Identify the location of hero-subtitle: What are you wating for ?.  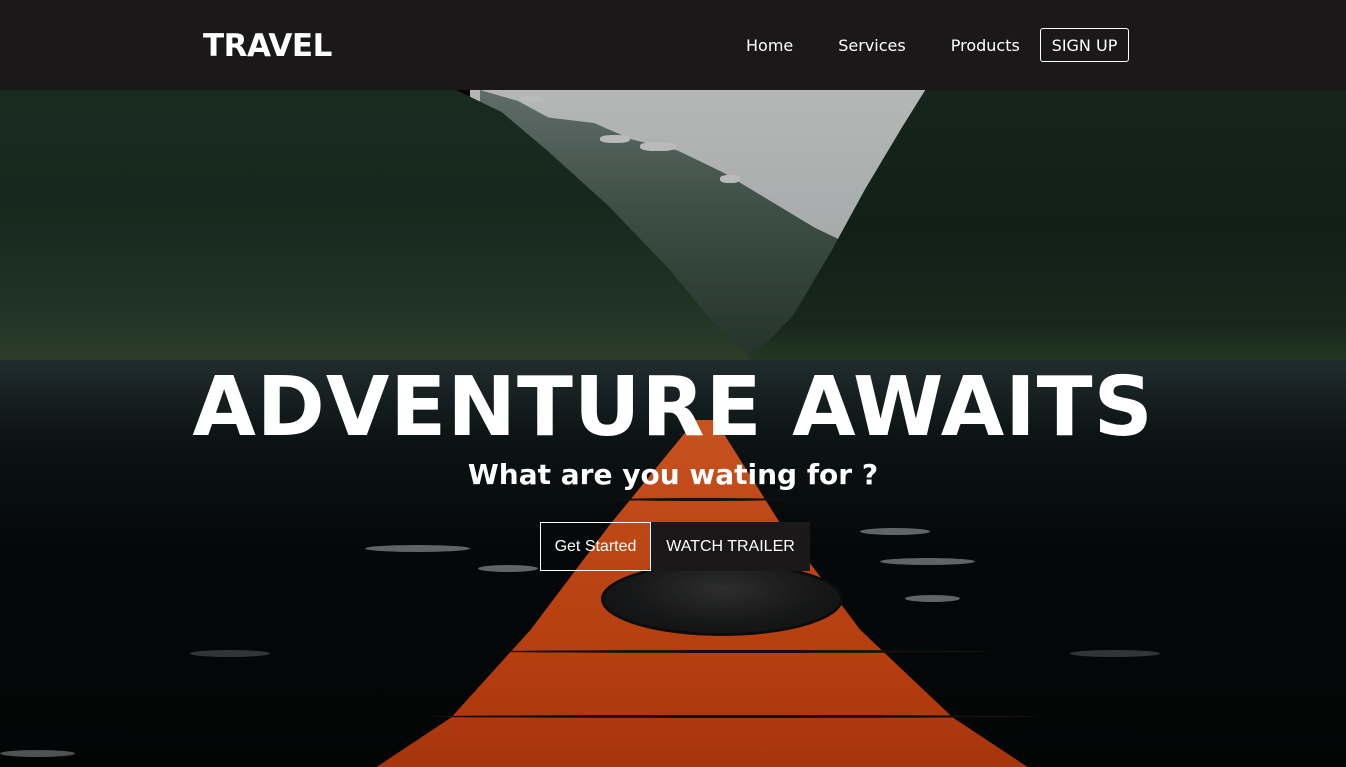
(673, 474).